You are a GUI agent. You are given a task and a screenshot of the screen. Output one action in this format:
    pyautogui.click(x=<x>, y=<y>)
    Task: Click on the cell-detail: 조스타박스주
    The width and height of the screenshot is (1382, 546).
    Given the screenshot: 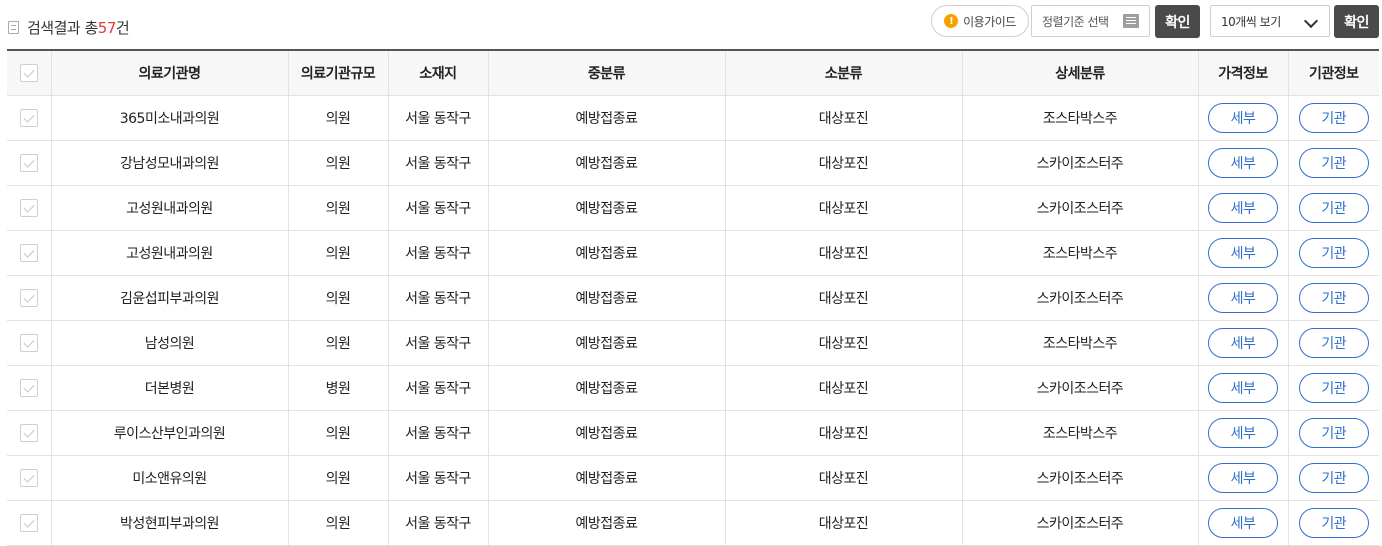 What is the action you would take?
    pyautogui.click(x=1079, y=253)
    